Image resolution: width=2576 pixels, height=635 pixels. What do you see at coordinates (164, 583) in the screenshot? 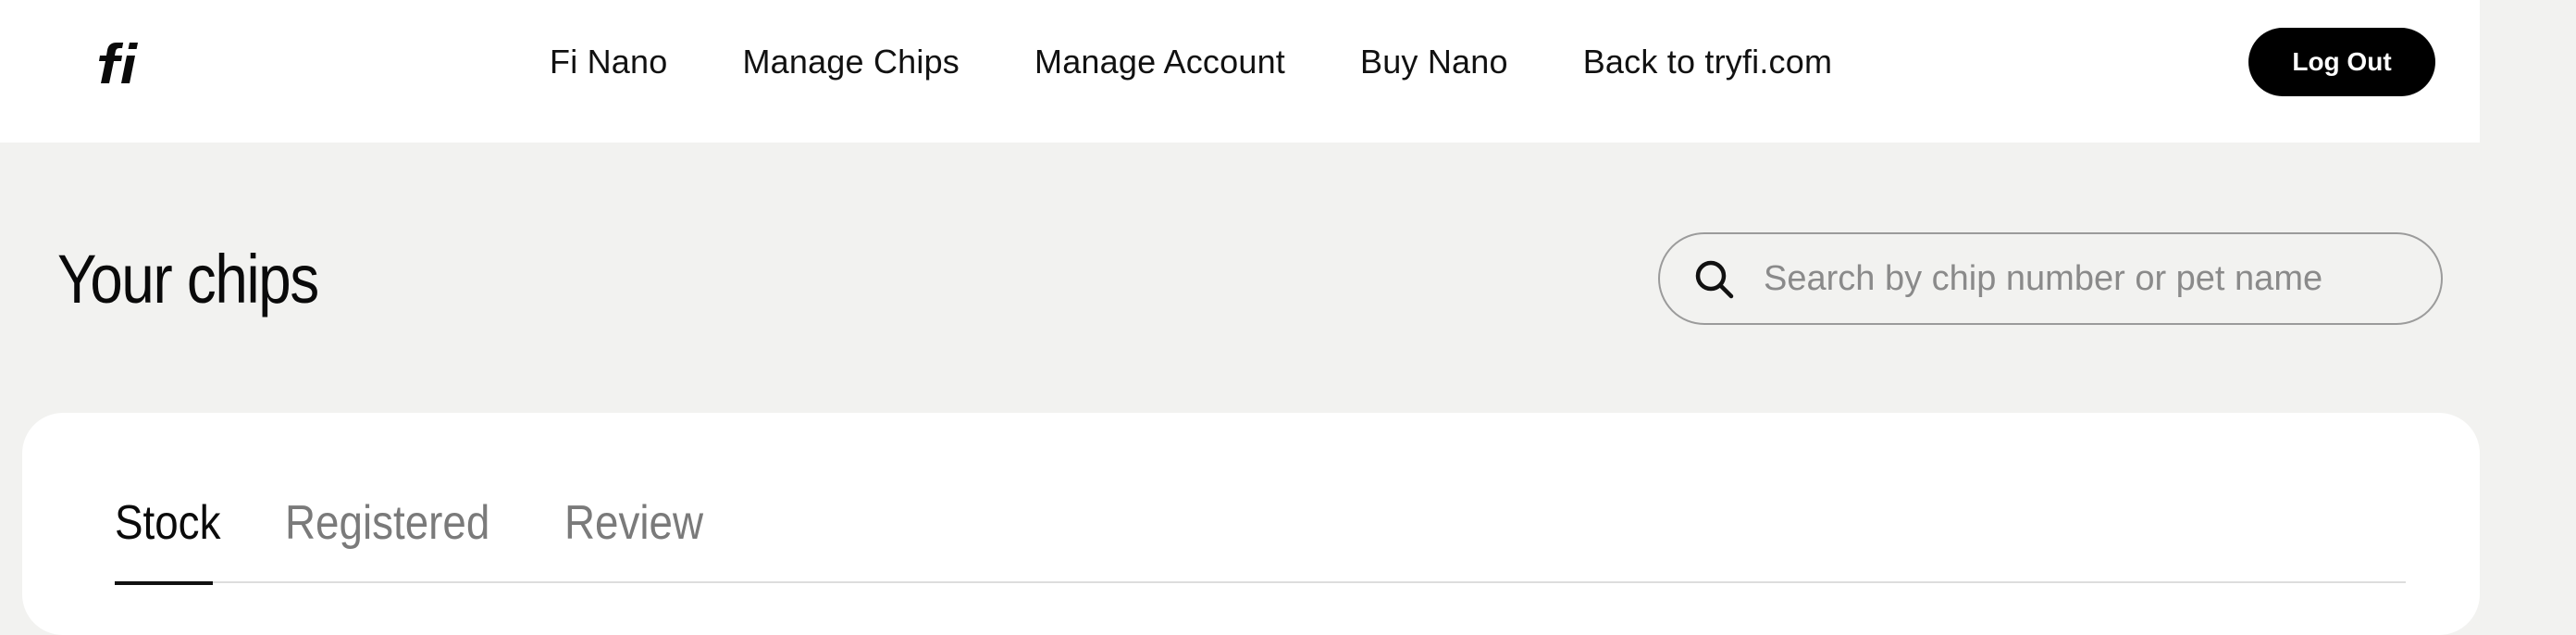
I see `active-tab-indicator` at bounding box center [164, 583].